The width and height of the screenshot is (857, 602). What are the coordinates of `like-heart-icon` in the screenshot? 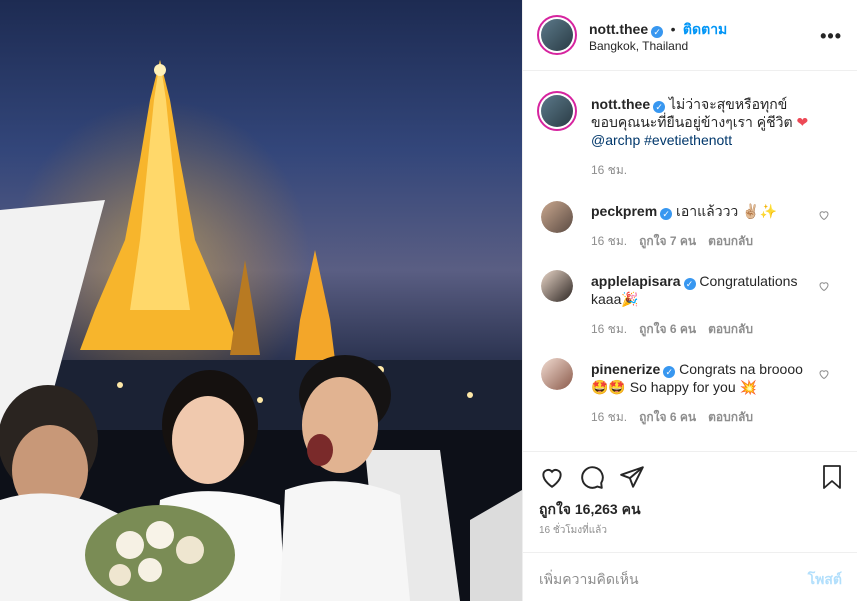 It's located at (552, 477).